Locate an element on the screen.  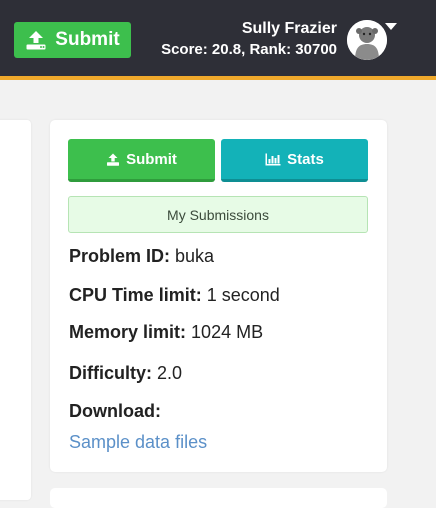
header-submit-label: Submit is located at coordinates (87, 39).